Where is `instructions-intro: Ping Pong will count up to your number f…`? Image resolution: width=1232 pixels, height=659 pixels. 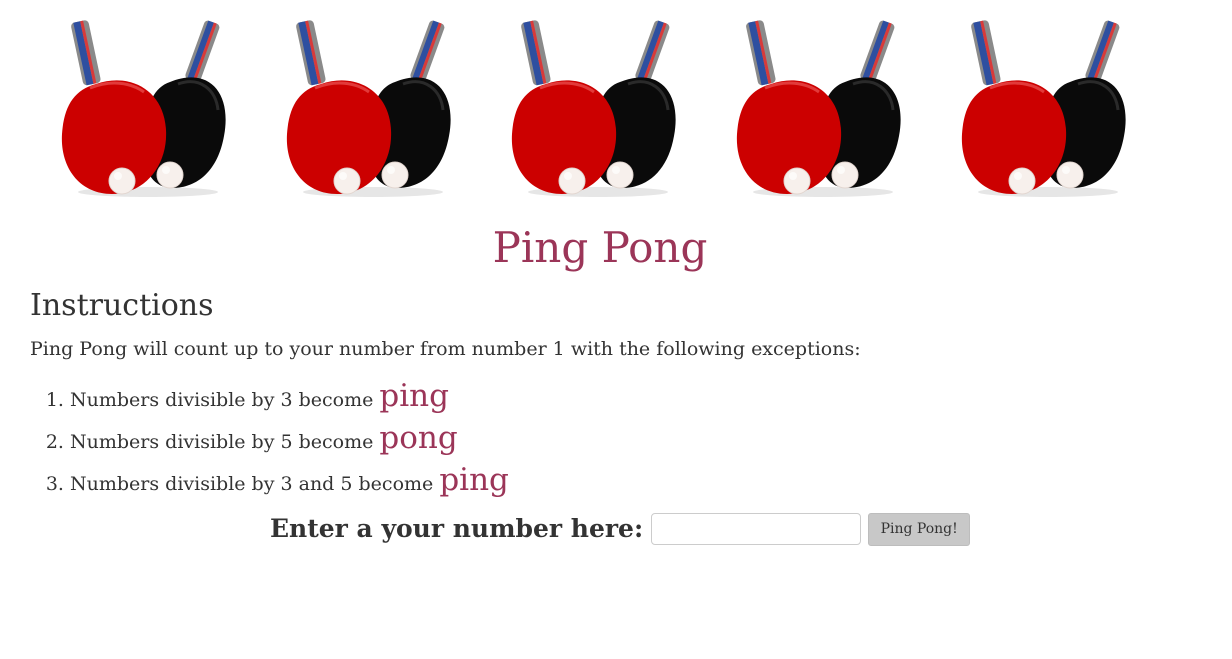 instructions-intro: Ping Pong will count up to your number f… is located at coordinates (445, 349).